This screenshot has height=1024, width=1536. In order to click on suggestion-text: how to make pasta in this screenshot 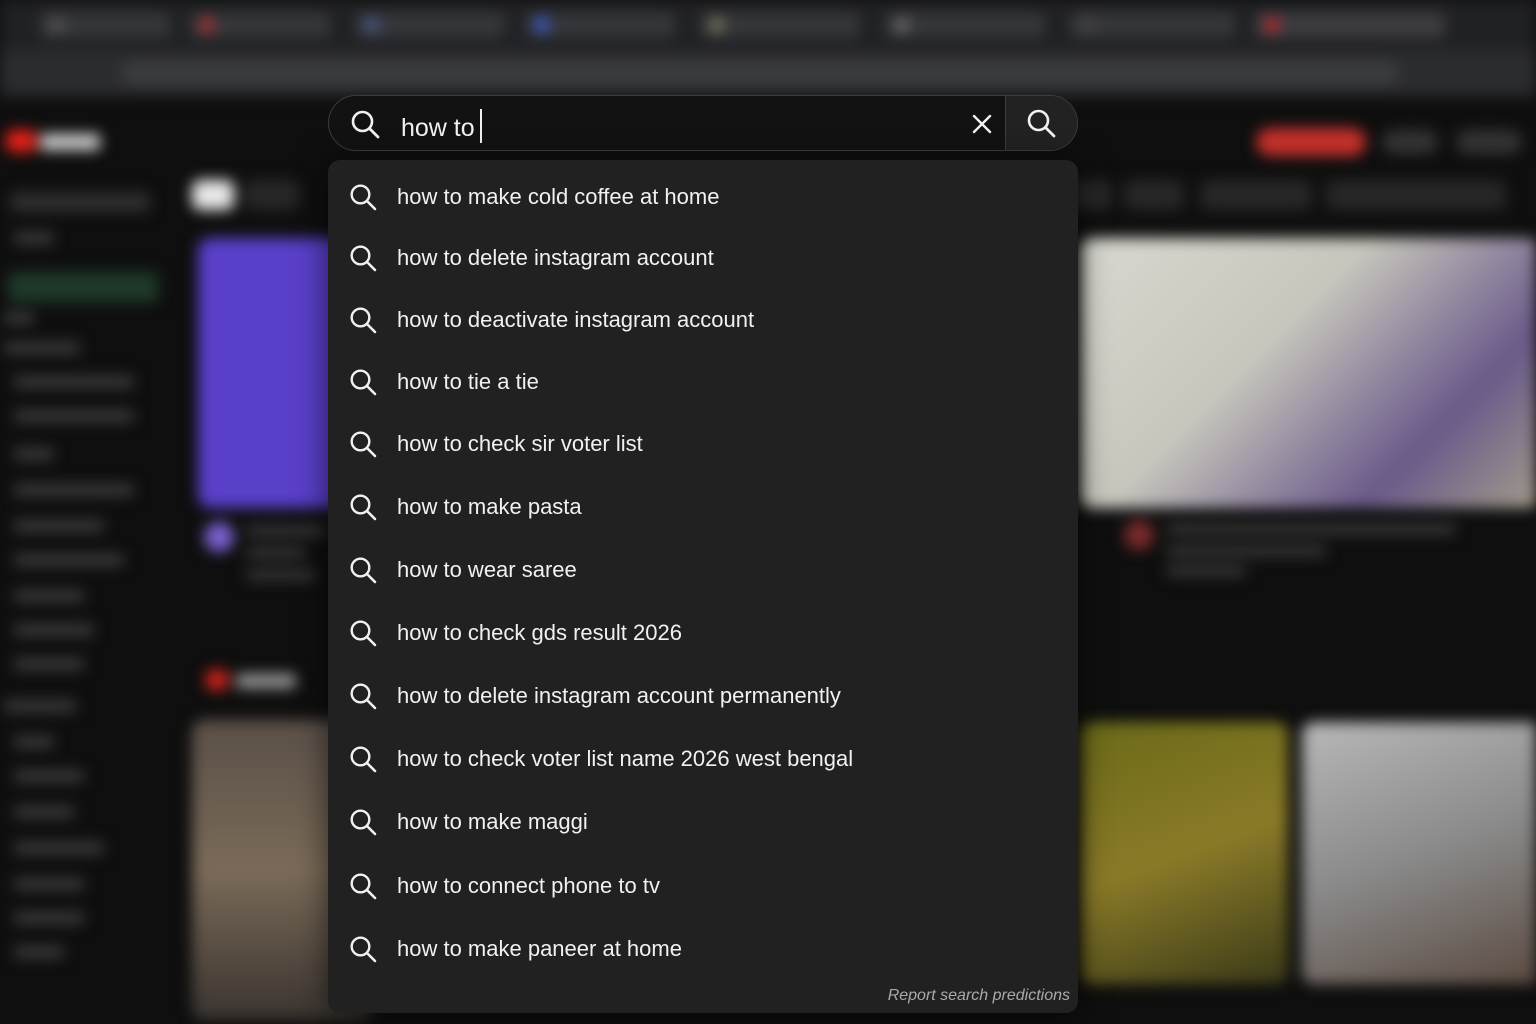, I will do `click(489, 506)`.